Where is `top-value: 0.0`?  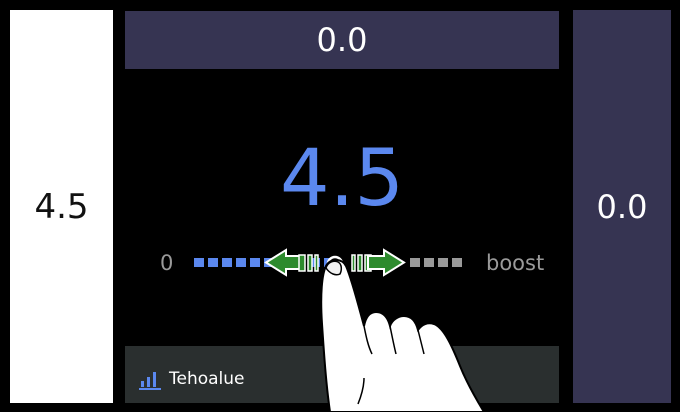
top-value: 0.0 is located at coordinates (342, 40).